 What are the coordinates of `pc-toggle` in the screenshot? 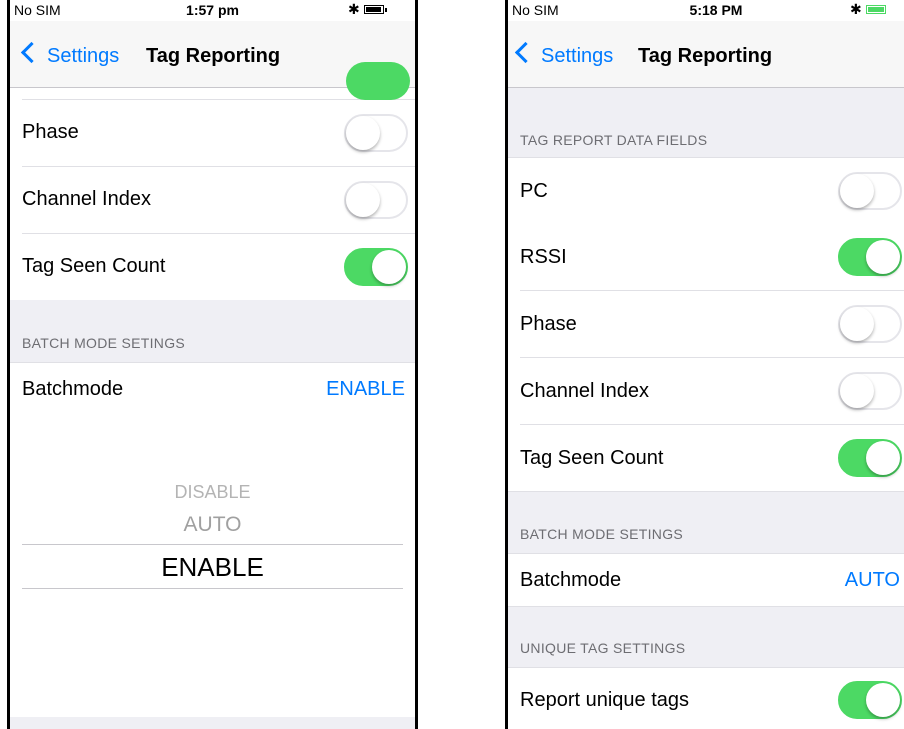 It's located at (870, 191).